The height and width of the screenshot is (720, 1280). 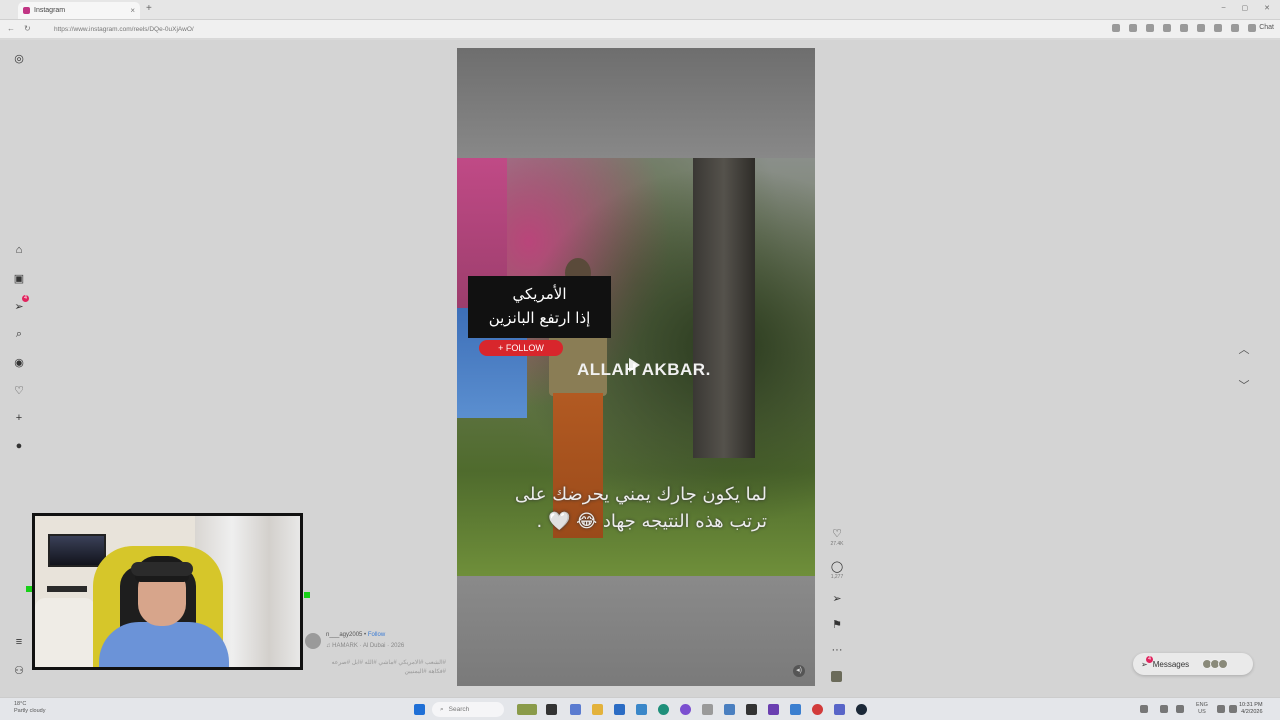 What do you see at coordinates (663, 709) in the screenshot?
I see `edge-browser-icon` at bounding box center [663, 709].